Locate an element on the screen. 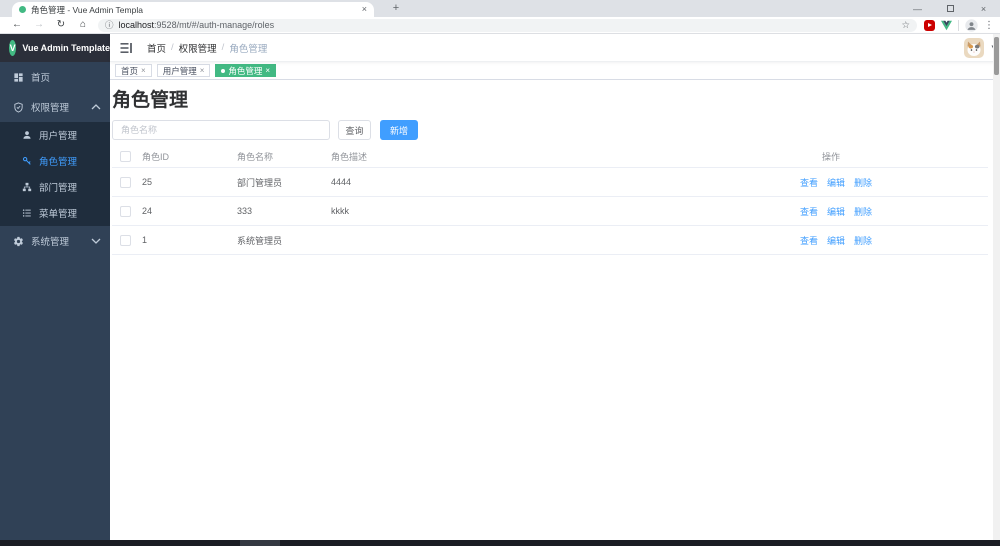 This screenshot has height=546, width=1000. gear-icon is located at coordinates (18, 241).